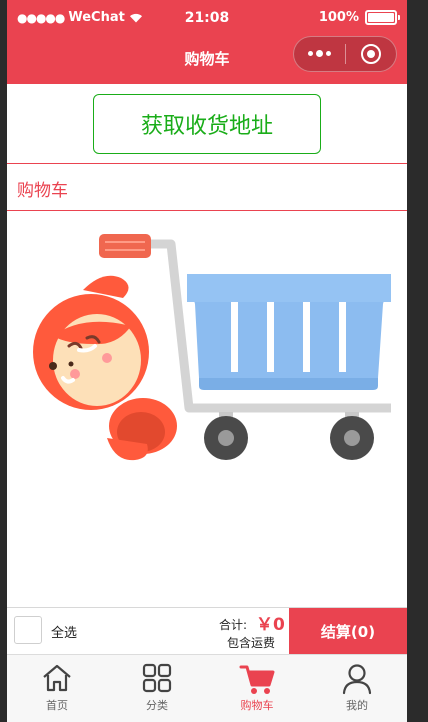 Image resolution: width=428 pixels, height=722 pixels. I want to click on tab-home: 首页, so click(57, 688).